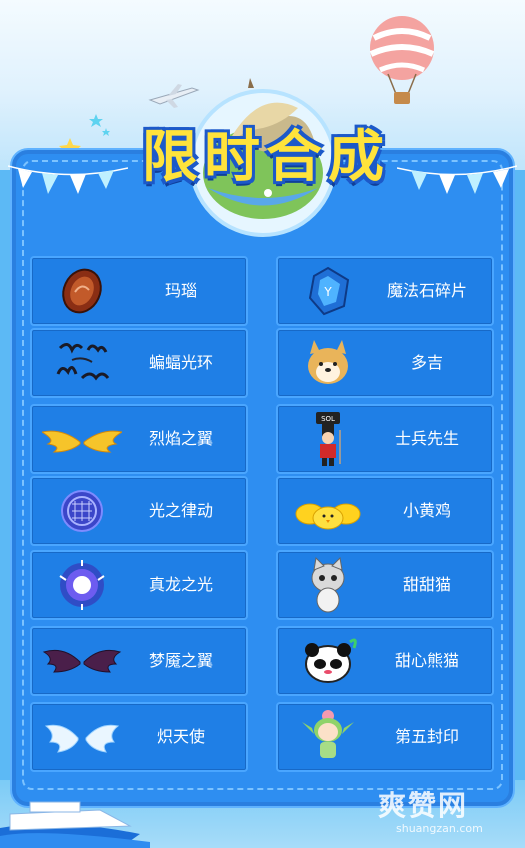 The height and width of the screenshot is (848, 525). I want to click on sweet-cat-icon, so click(328, 584).